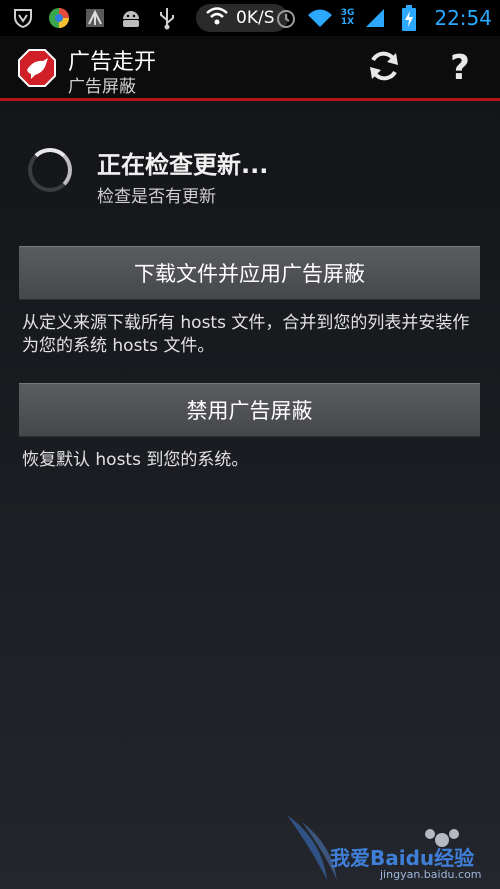 Image resolution: width=500 pixels, height=889 pixels. What do you see at coordinates (255, 18) in the screenshot?
I see `network-speed-text: 0K/S` at bounding box center [255, 18].